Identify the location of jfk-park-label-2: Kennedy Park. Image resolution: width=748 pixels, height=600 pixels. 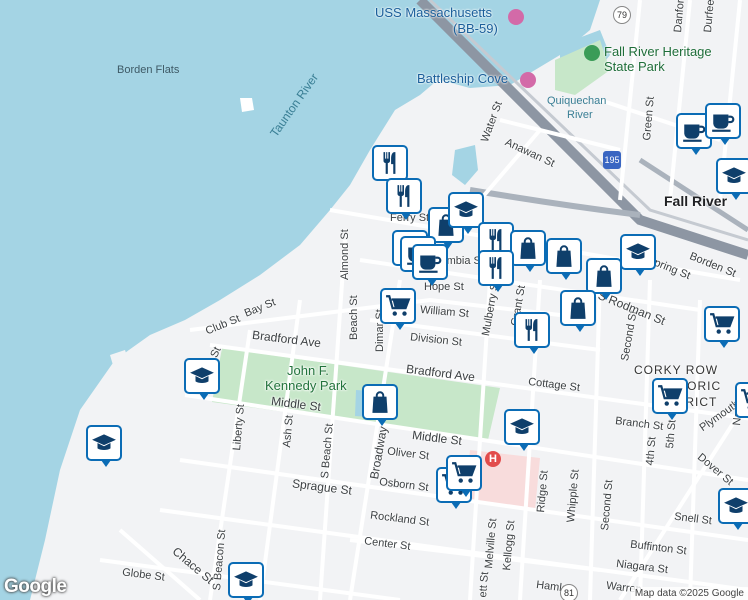
(306, 385).